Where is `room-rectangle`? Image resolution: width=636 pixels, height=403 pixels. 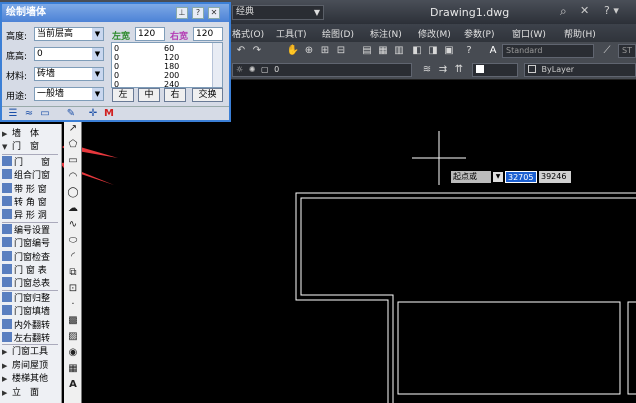
room-rectangle is located at coordinates (509, 348).